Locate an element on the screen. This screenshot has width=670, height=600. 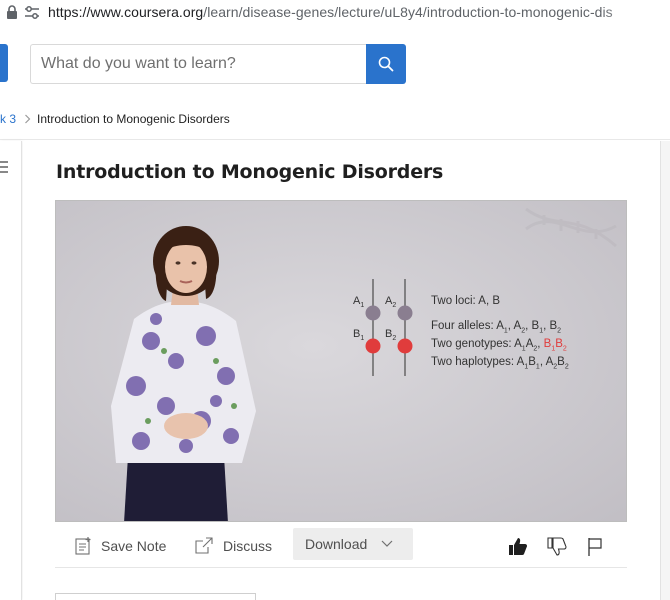
slide-line-alleles: Four alleles: A1, A2, B1, B2 is located at coordinates (496, 327).